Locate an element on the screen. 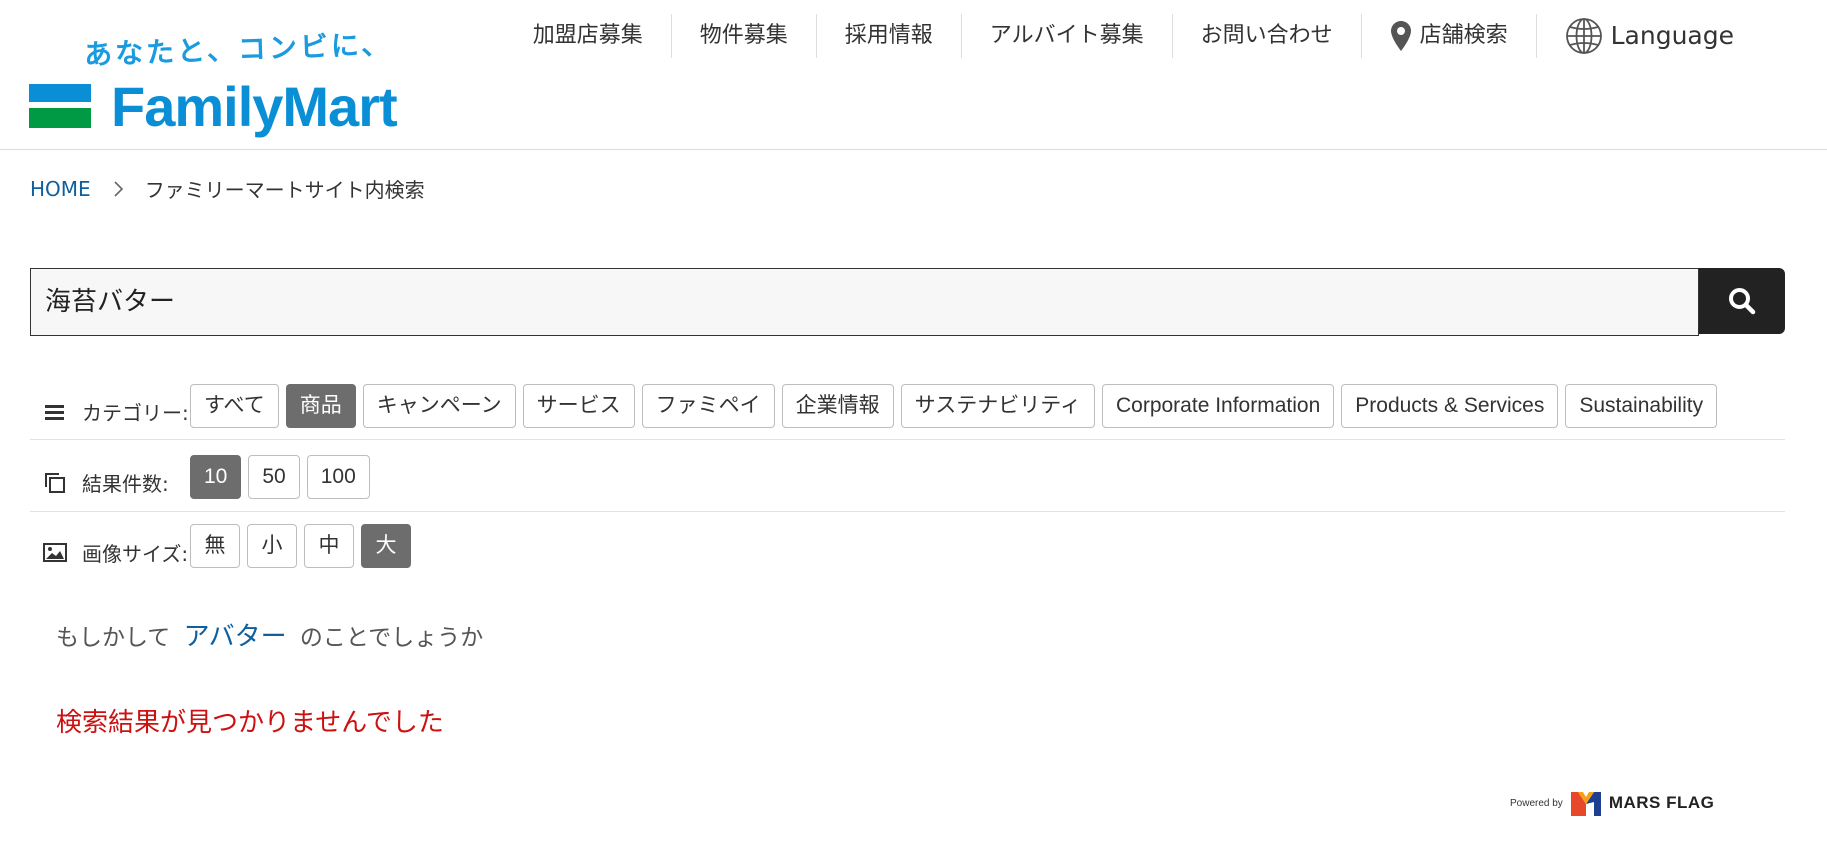 The height and width of the screenshot is (854, 1827). image-icon is located at coordinates (55, 552).